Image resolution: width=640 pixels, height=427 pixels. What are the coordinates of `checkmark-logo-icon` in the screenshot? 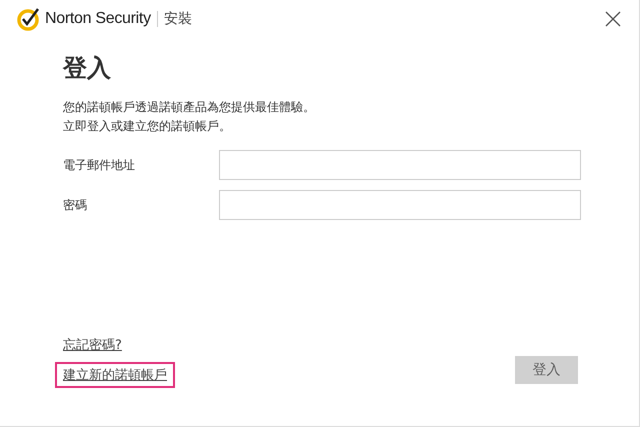 It's located at (29, 19).